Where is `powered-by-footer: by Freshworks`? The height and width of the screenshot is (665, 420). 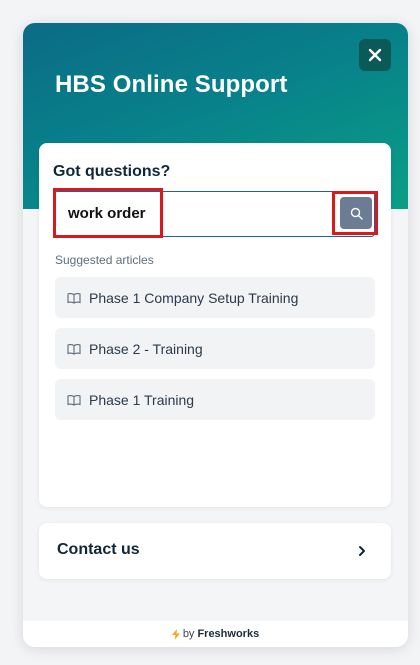 powered-by-footer: by Freshworks is located at coordinates (215, 634).